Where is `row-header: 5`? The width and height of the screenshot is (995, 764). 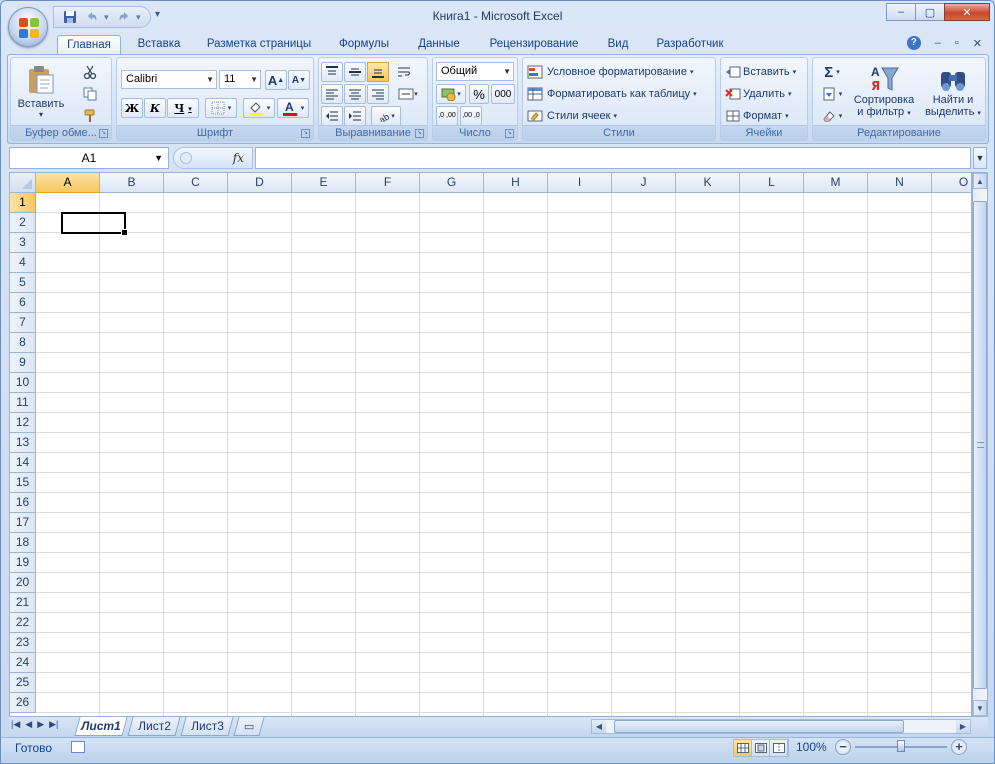
row-header: 5 is located at coordinates (23, 283).